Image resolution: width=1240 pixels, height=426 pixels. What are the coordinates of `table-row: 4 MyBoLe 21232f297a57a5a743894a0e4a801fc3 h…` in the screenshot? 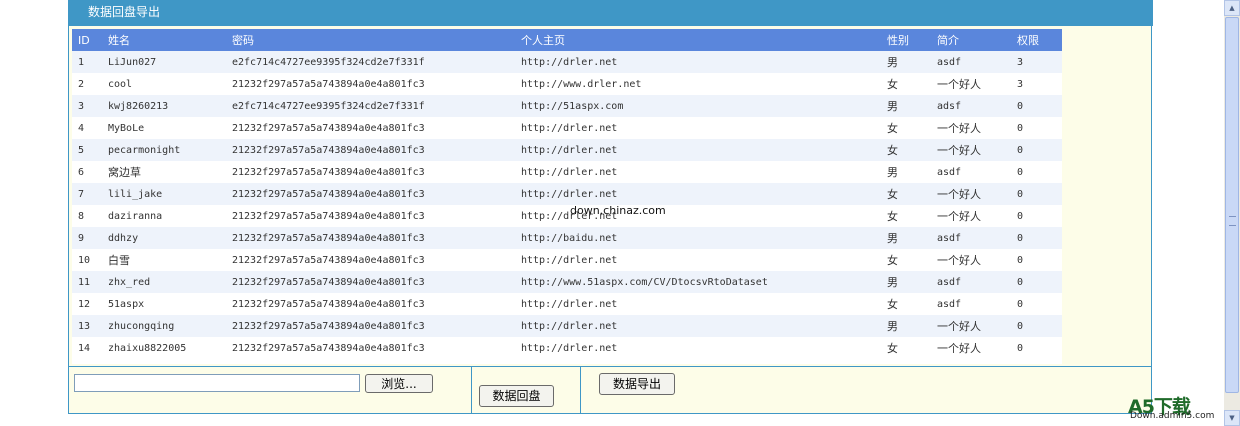 It's located at (567, 128).